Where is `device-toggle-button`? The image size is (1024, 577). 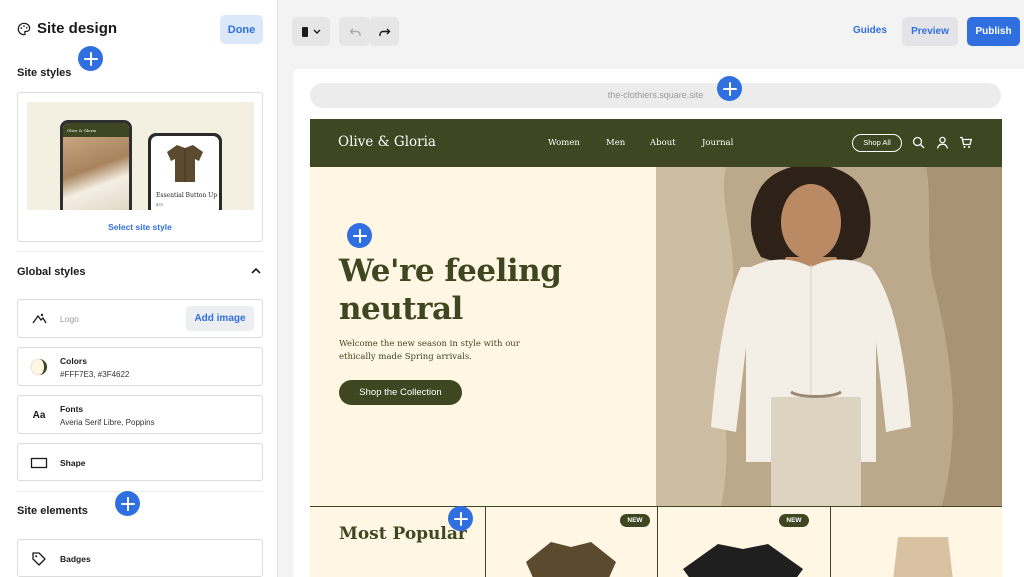 device-toggle-button is located at coordinates (311, 31).